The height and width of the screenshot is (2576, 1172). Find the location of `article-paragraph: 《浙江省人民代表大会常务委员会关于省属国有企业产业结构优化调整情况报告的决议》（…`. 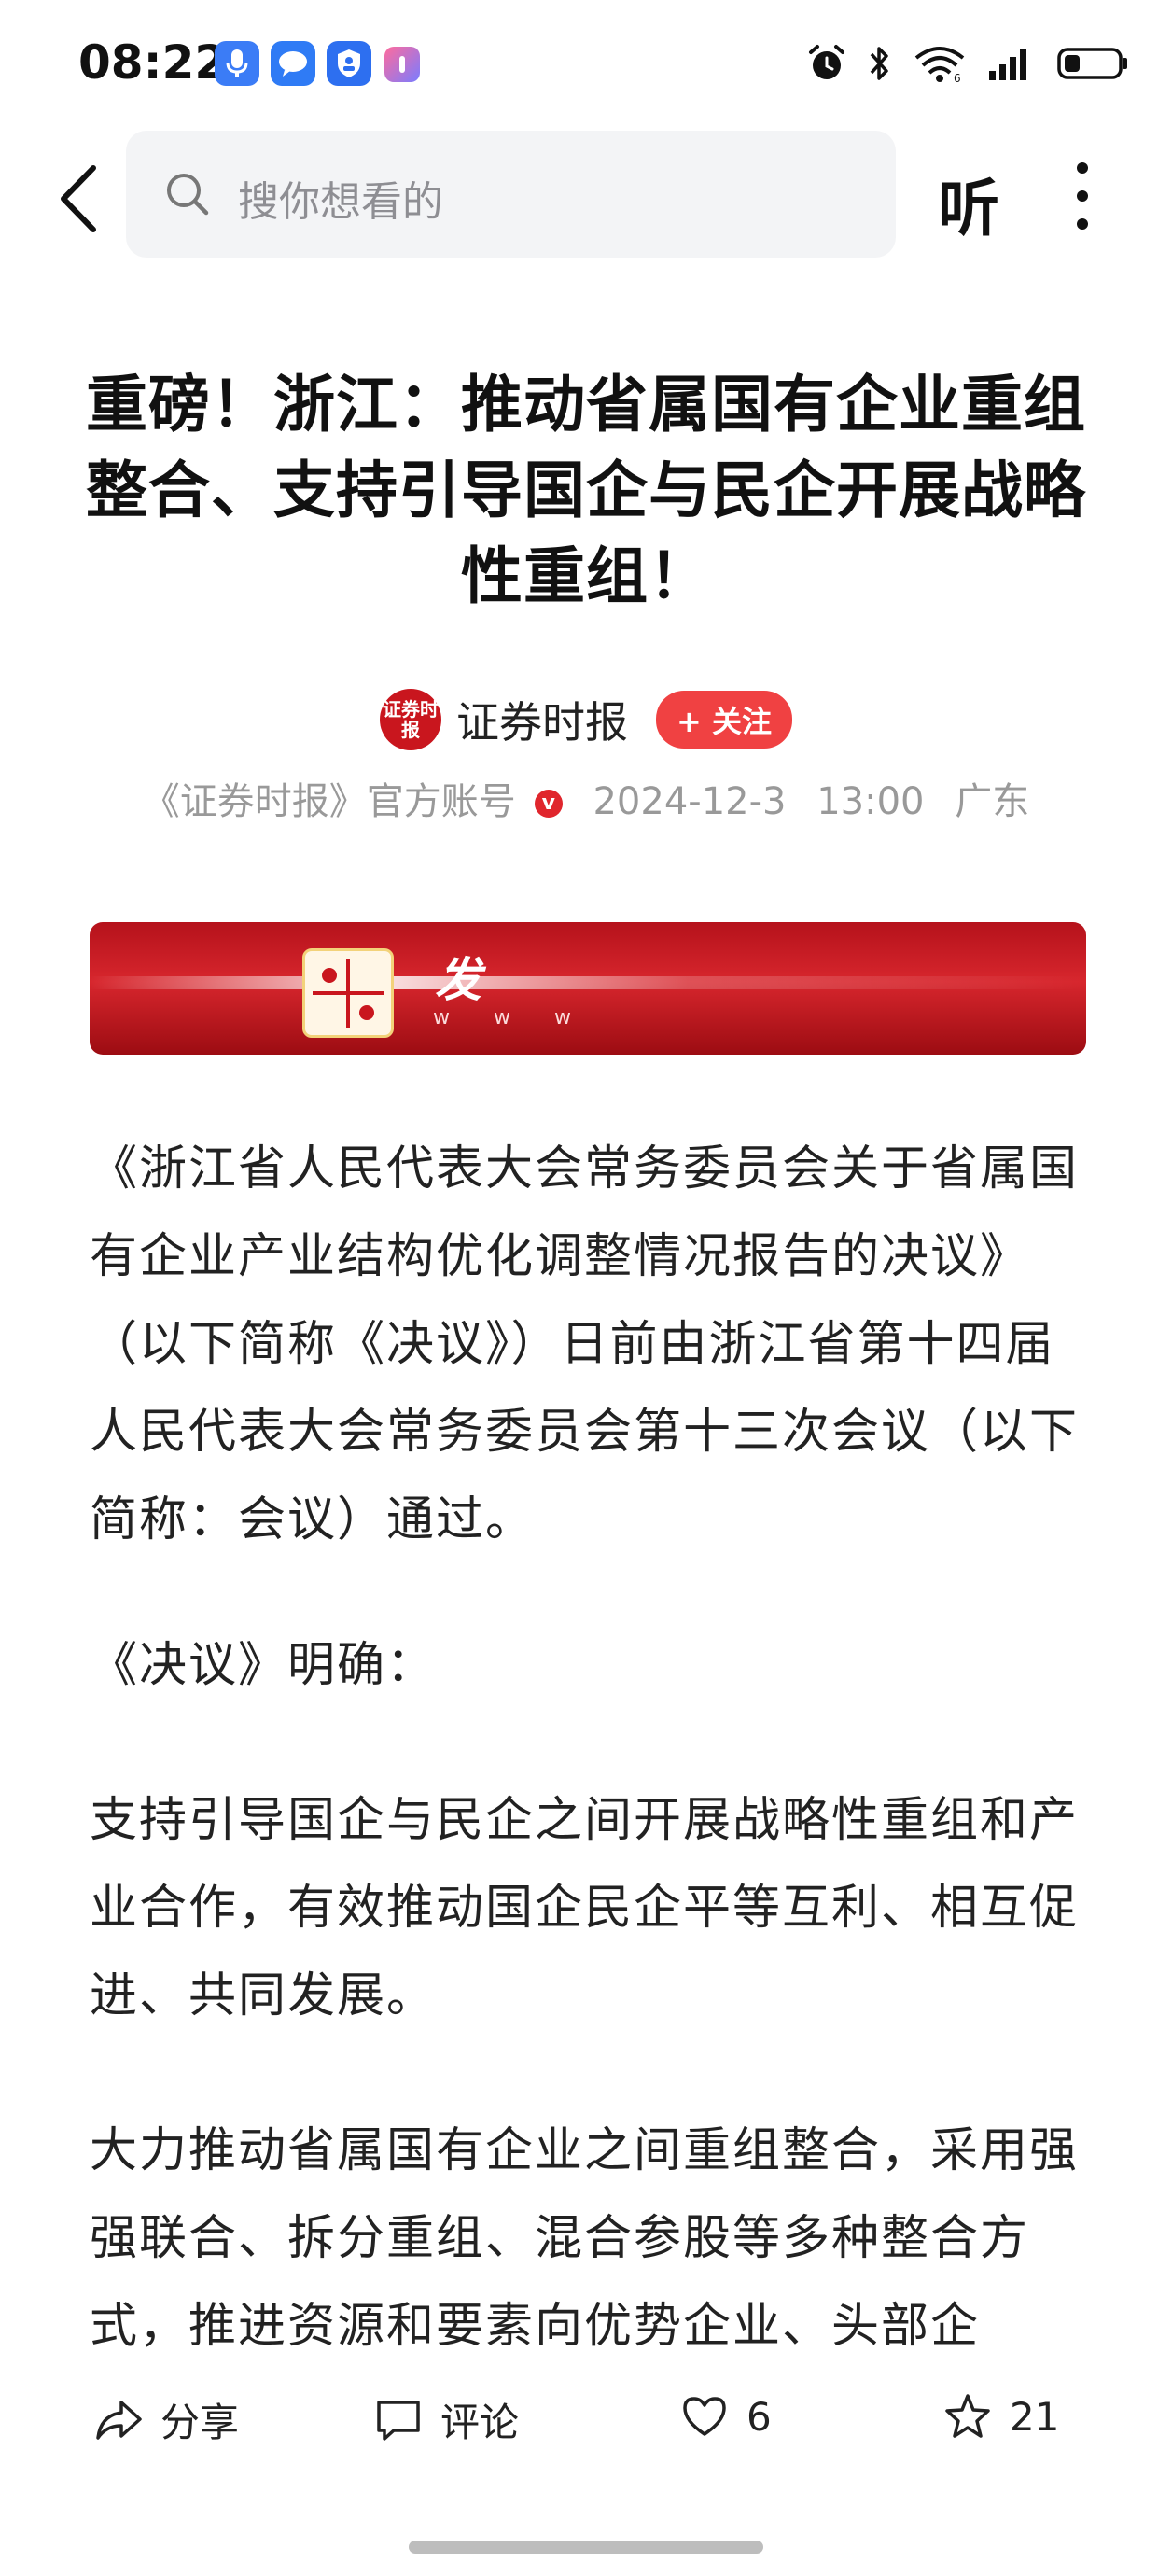

article-paragraph: 《浙江省人民代表大会常务委员会关于省属国有企业产业结构优化调整情况报告的决议》（… is located at coordinates (585, 1344).